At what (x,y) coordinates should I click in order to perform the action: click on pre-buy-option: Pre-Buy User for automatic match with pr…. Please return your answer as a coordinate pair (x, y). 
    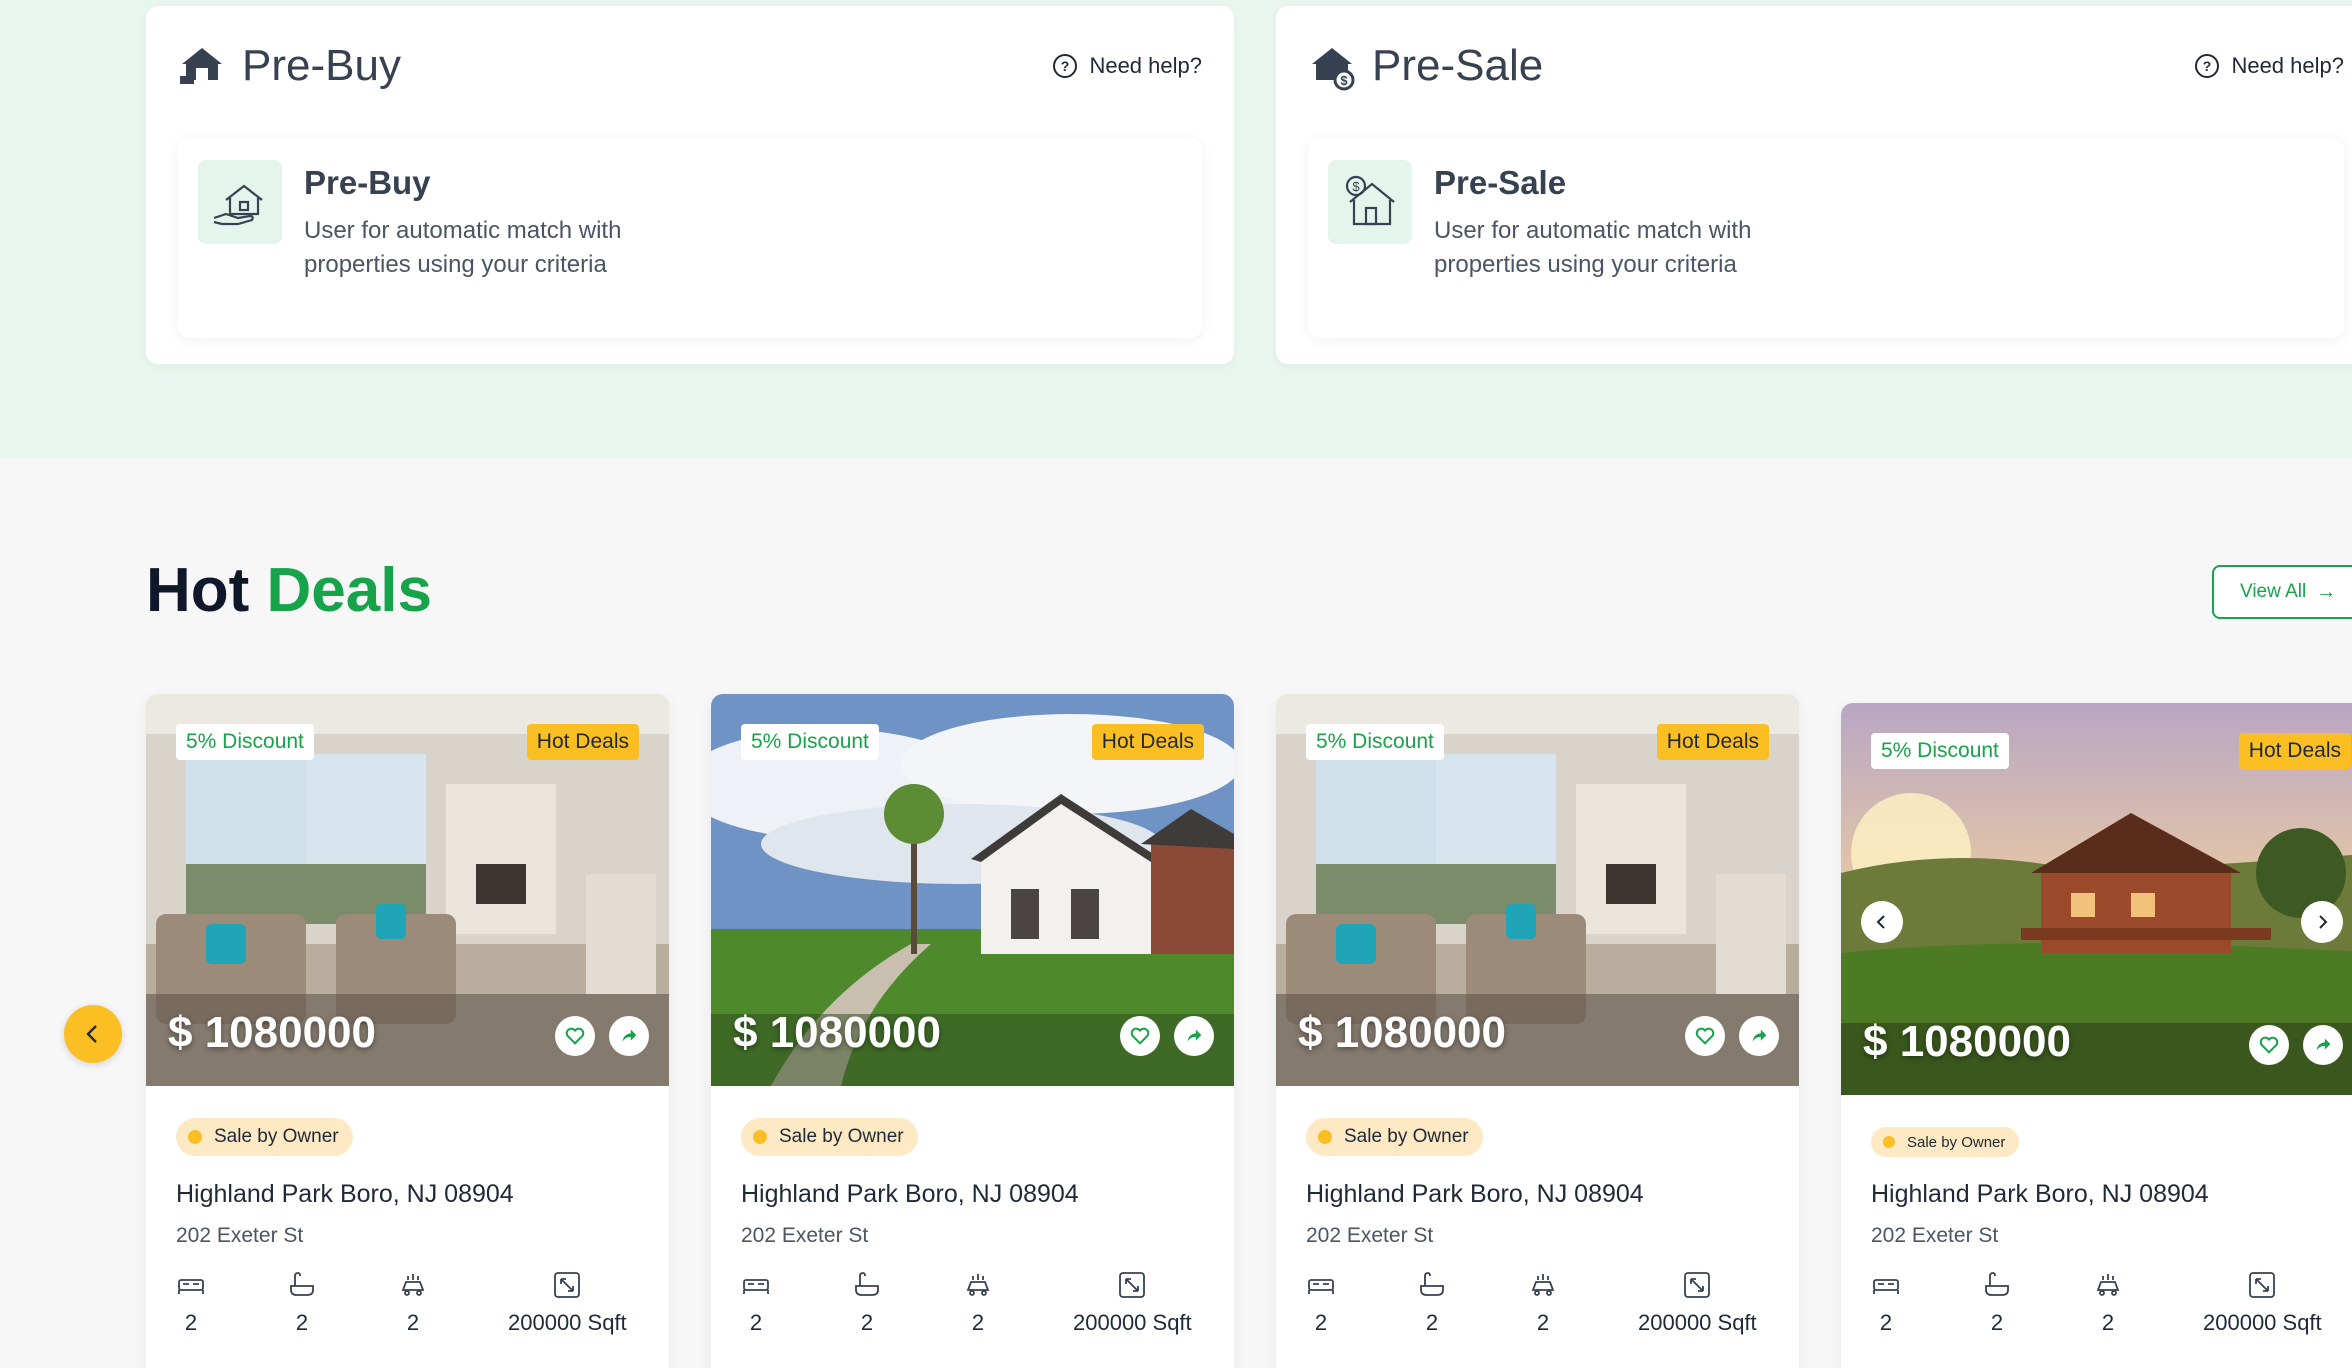
    Looking at the image, I should click on (690, 238).